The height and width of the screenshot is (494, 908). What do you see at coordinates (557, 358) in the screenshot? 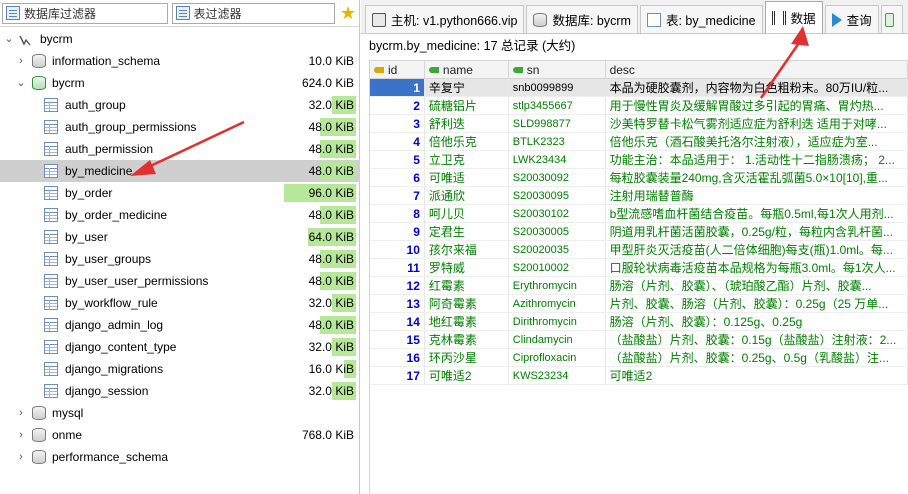
I see `cell-sn: Ciprofloxacin` at bounding box center [557, 358].